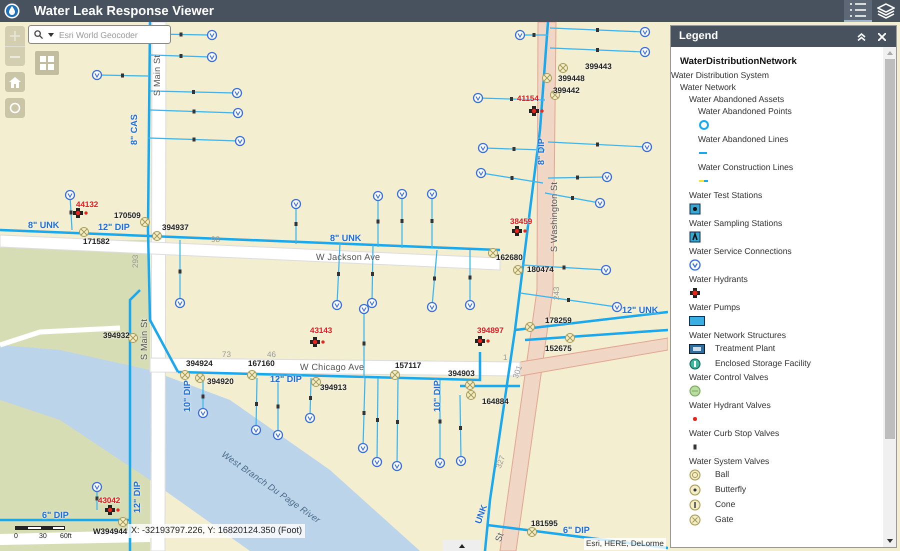  Describe the element at coordinates (729, 461) in the screenshot. I see `legend-layer-label: Water System Valves` at that location.